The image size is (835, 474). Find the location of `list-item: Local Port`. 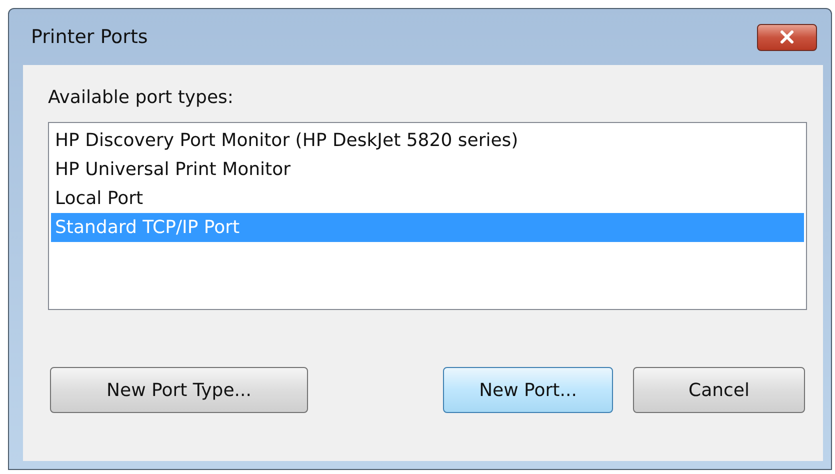

list-item: Local Port is located at coordinates (427, 198).